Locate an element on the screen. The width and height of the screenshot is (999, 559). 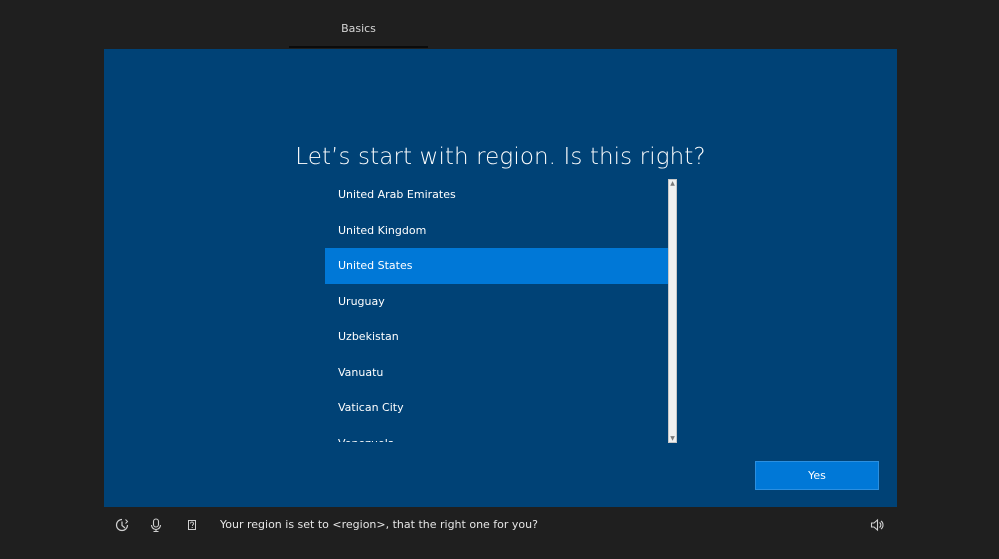
scroll-up-icon: ▲ is located at coordinates (672, 184).